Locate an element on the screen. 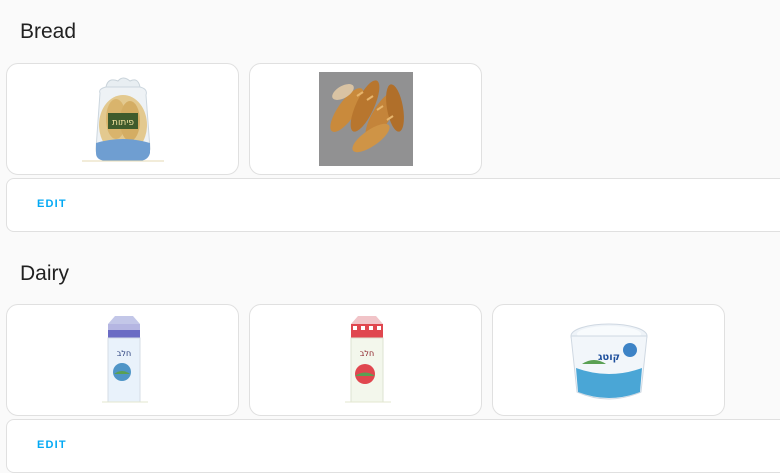 This screenshot has width=780, height=473. item-card-baguettes is located at coordinates (365, 119).